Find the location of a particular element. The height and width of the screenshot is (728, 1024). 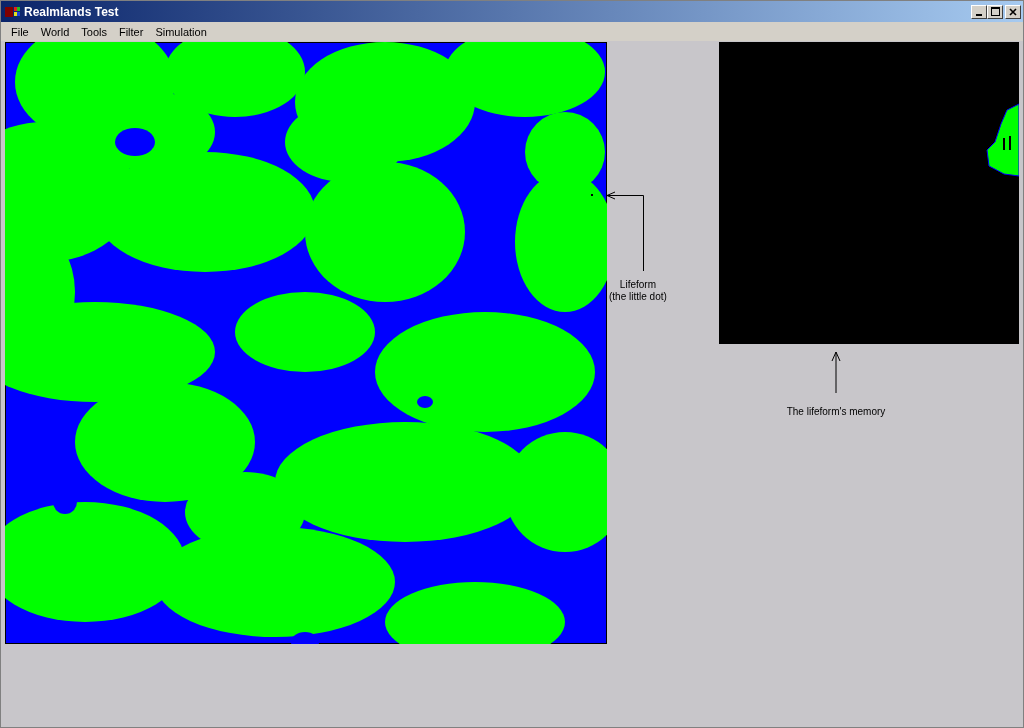

annotation-label: Lifeform (the little dot) is located at coordinates (638, 291).